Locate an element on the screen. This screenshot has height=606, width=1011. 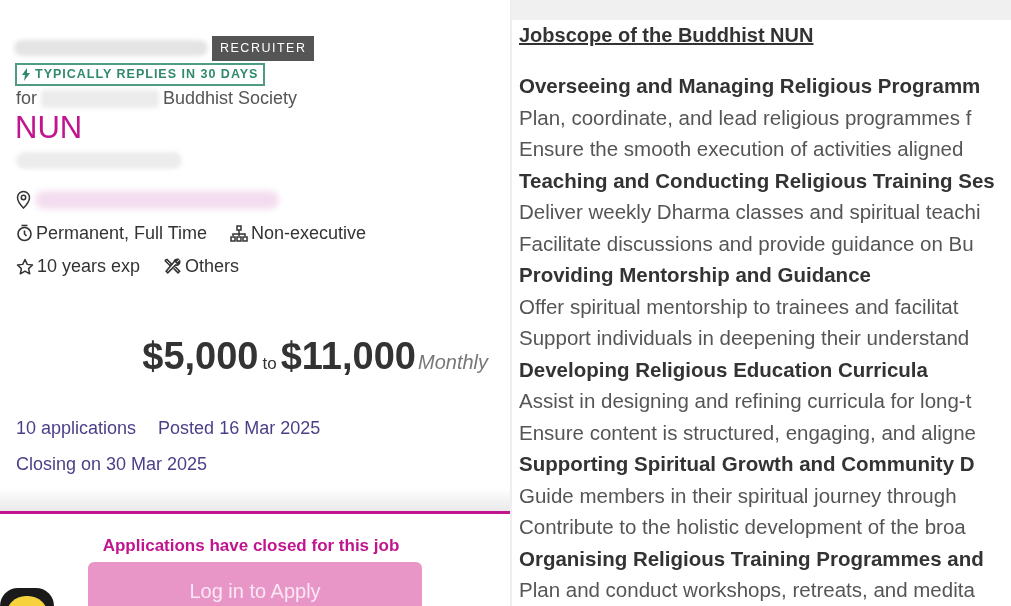
duty-text: Plan and conduct workshops, retreats, and medita is located at coordinates (747, 590).